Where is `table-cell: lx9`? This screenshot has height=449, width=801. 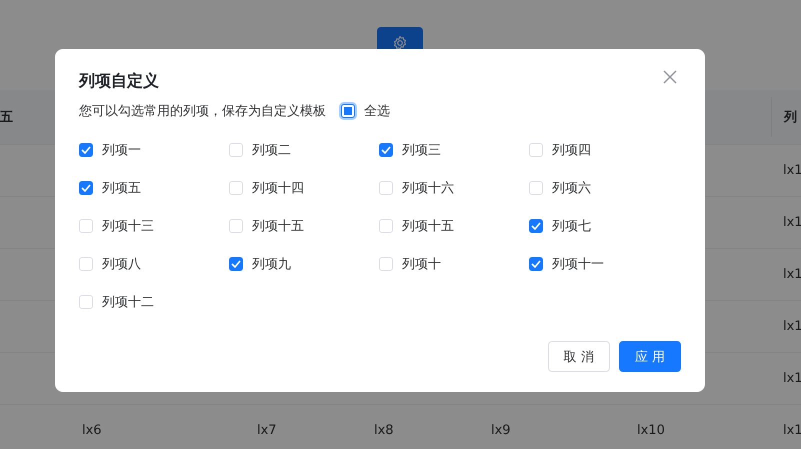 table-cell: lx9 is located at coordinates (501, 430).